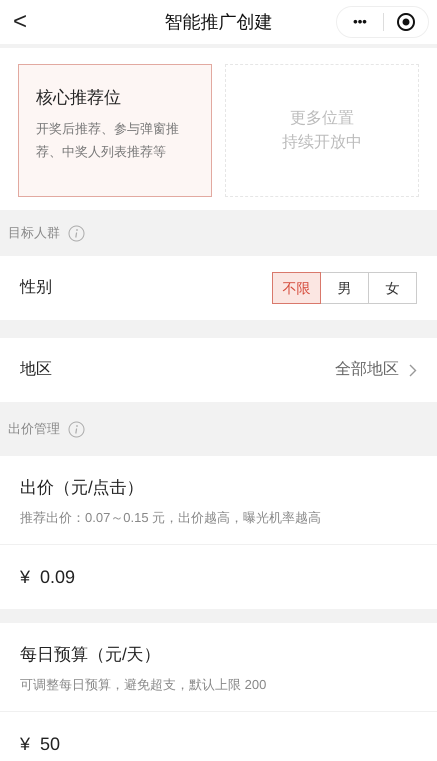 The width and height of the screenshot is (437, 761). What do you see at coordinates (218, 577) in the screenshot?
I see `amount-field: ¥ 0.09` at bounding box center [218, 577].